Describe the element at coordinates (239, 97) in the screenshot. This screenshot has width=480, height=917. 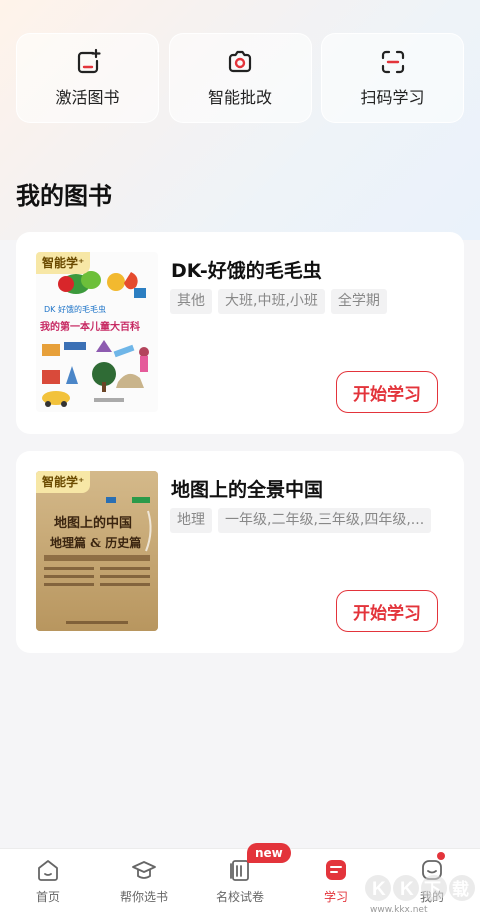
I see `smart-grading-label: 智能批改` at that location.